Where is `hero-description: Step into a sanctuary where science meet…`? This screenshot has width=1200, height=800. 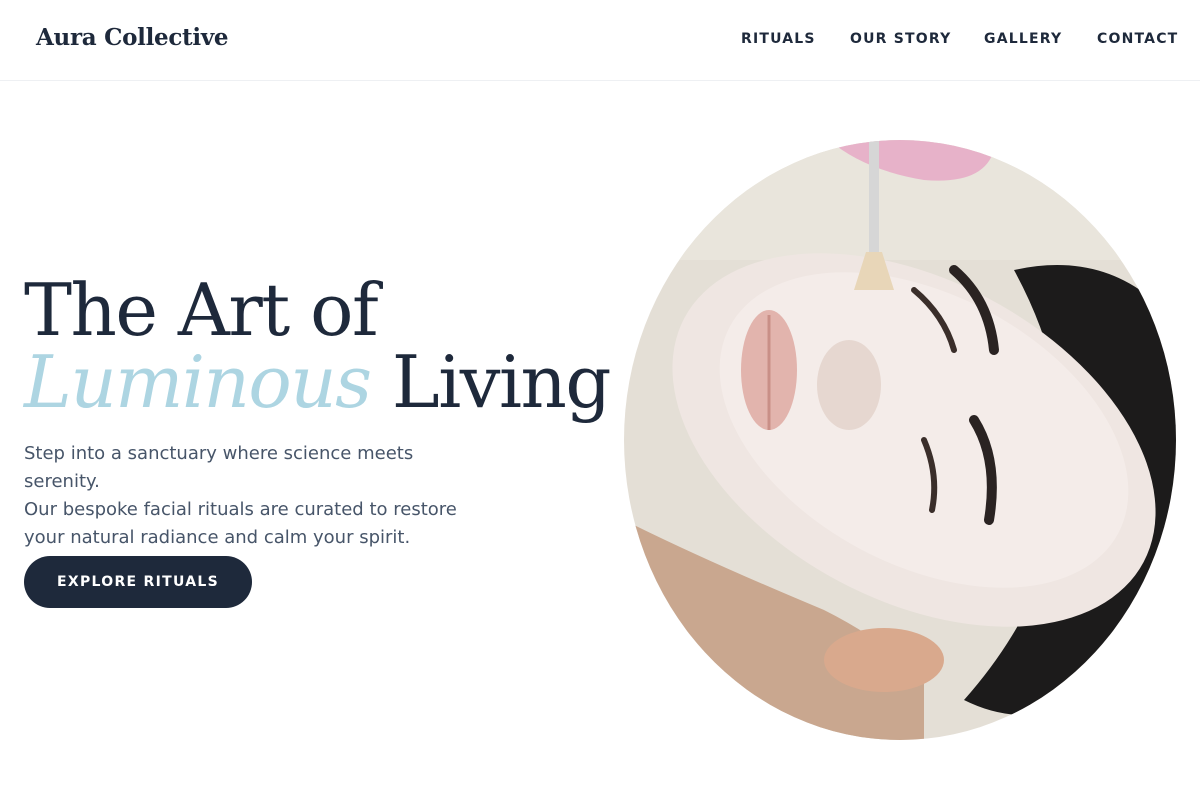 hero-description: Step into a sanctuary where science meet… is located at coordinates (259, 496).